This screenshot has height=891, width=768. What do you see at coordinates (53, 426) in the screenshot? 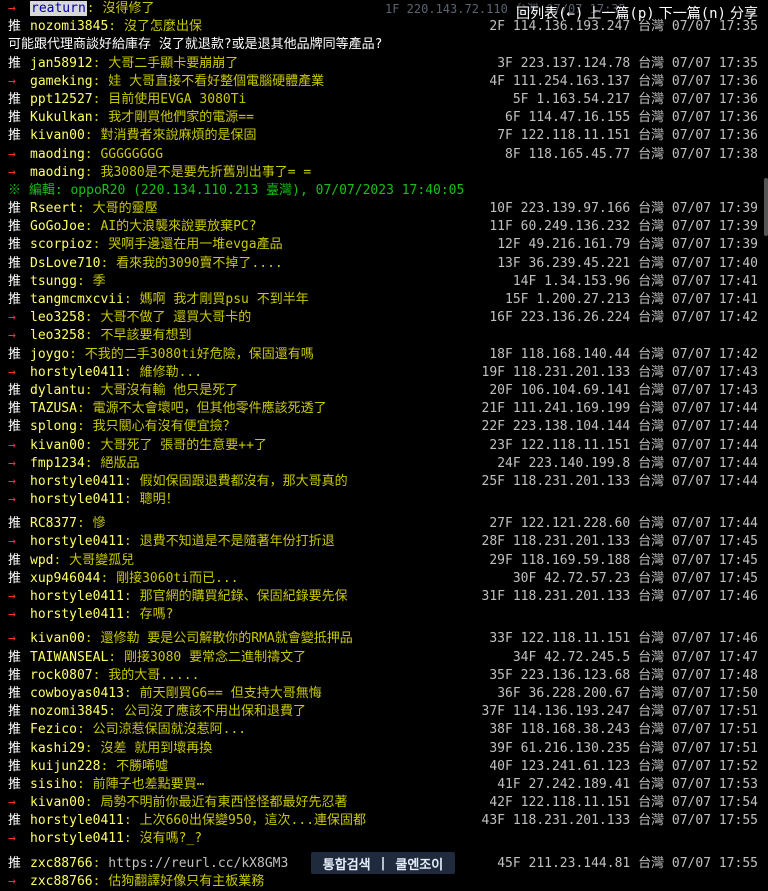
I see `comment-user: splong` at bounding box center [53, 426].